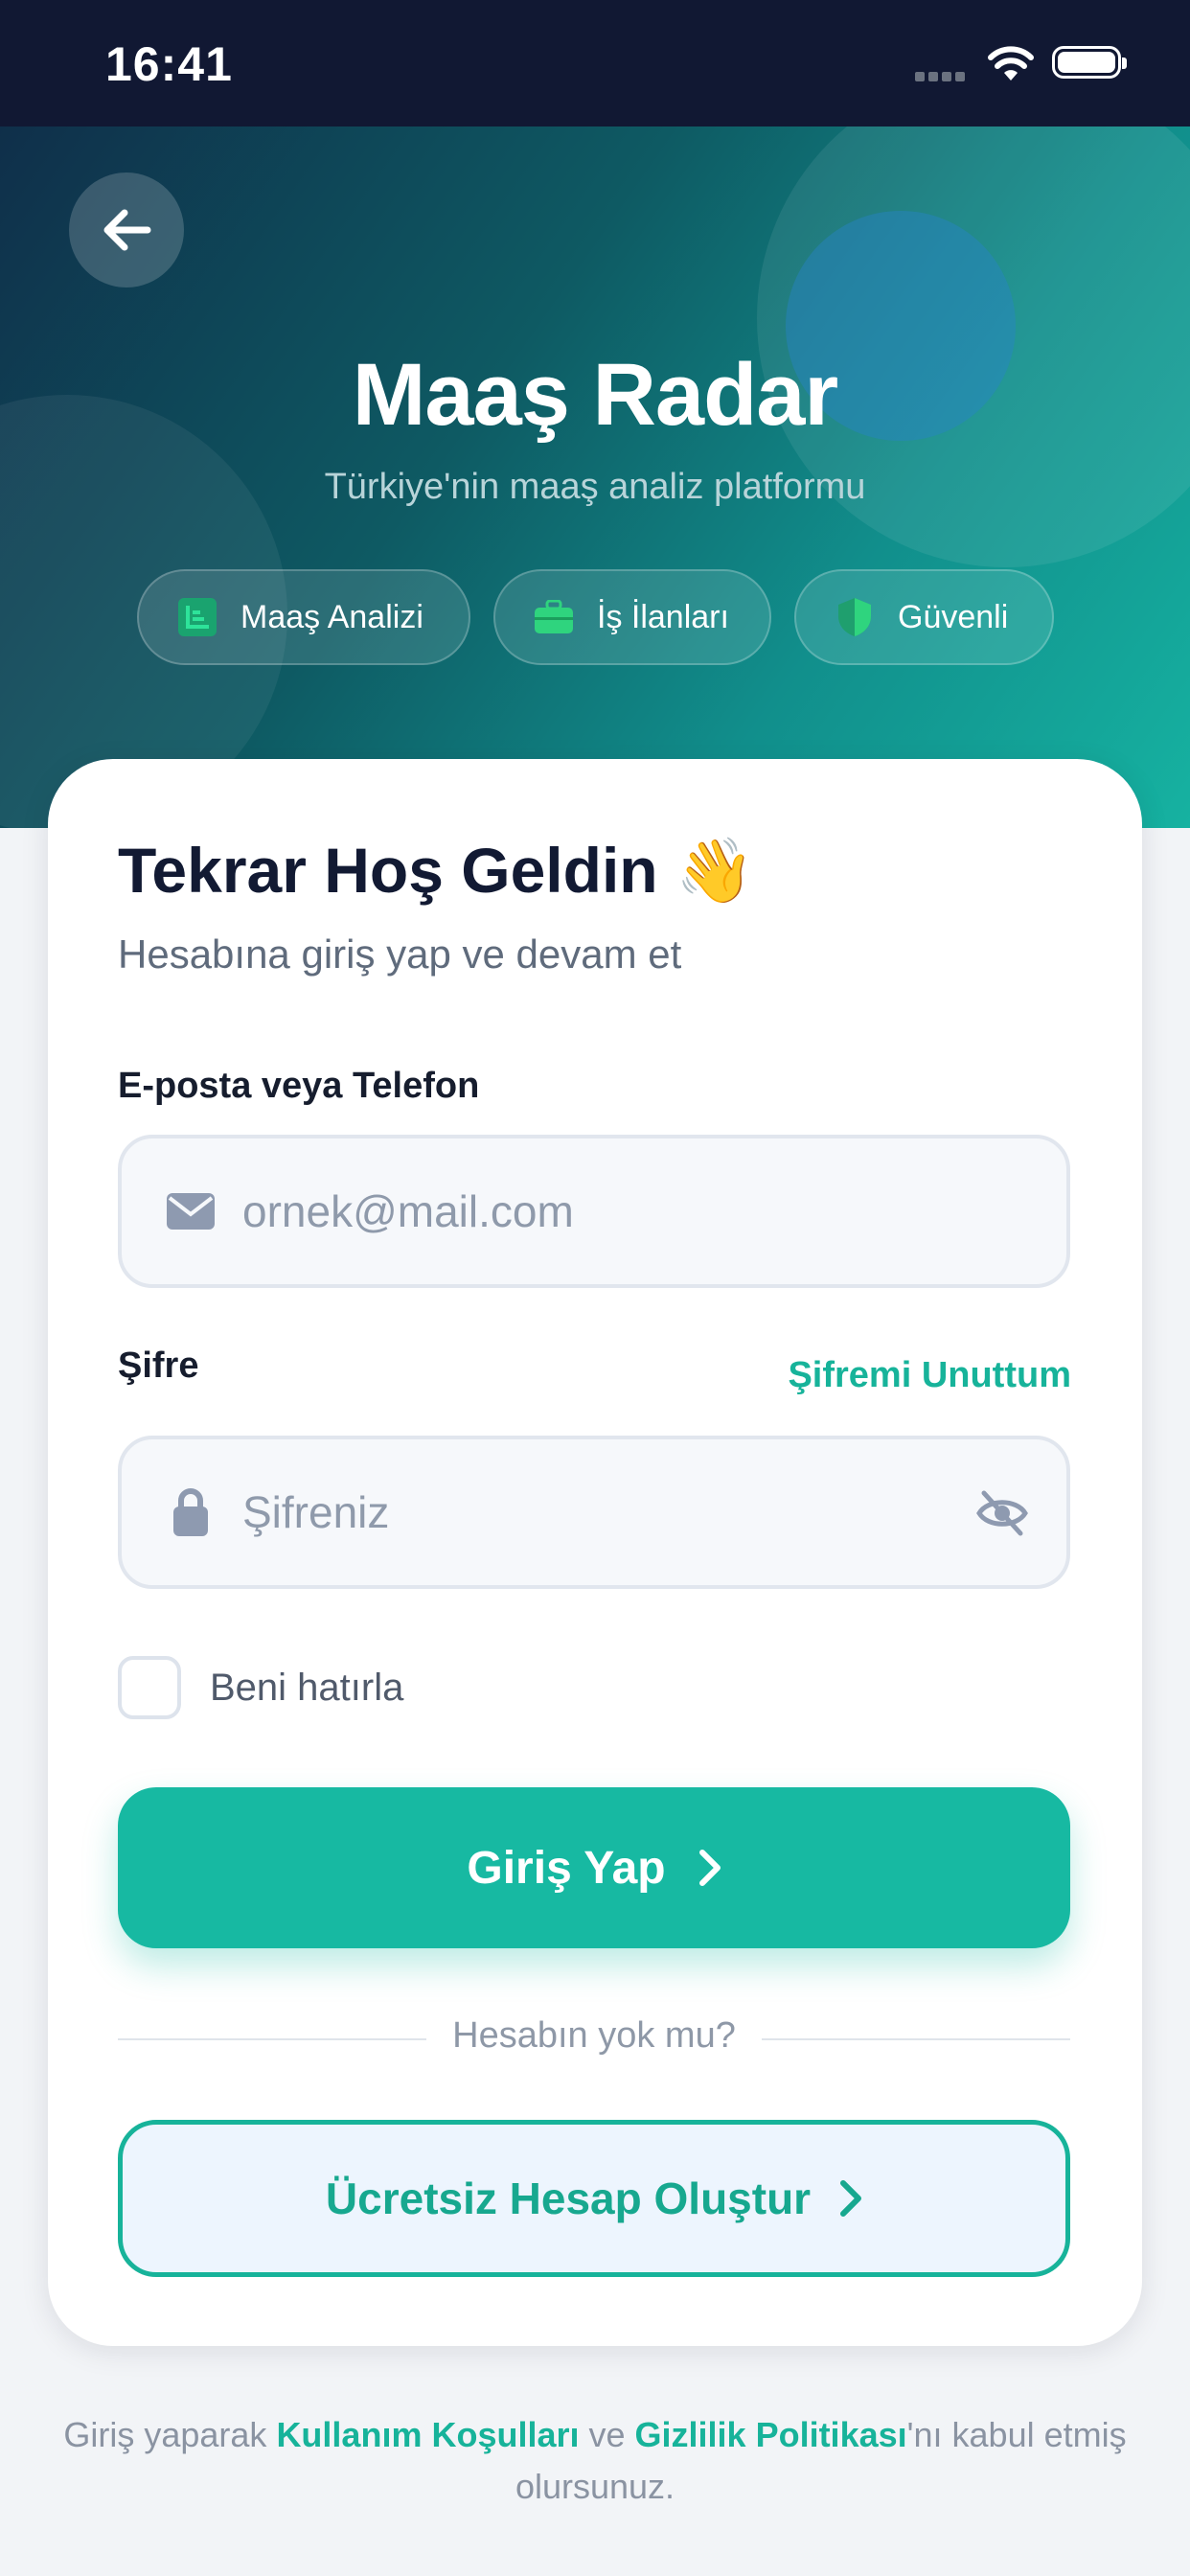 This screenshot has width=1190, height=2576. I want to click on arrow-left-icon, so click(127, 230).